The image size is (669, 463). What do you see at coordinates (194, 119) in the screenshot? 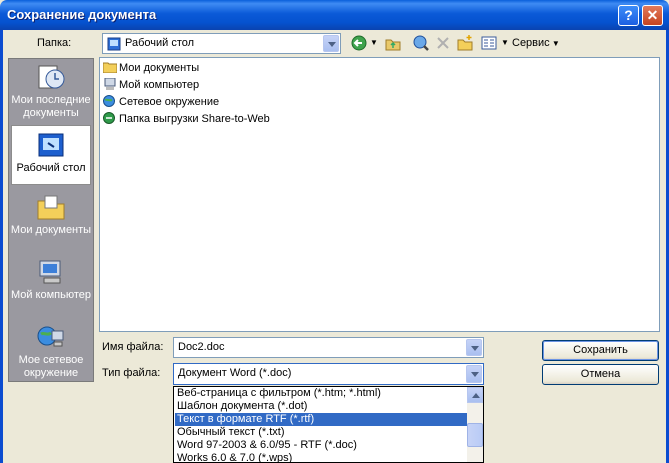
I see `list-item-label: Папка выгрузки Share-to-Web` at bounding box center [194, 119].